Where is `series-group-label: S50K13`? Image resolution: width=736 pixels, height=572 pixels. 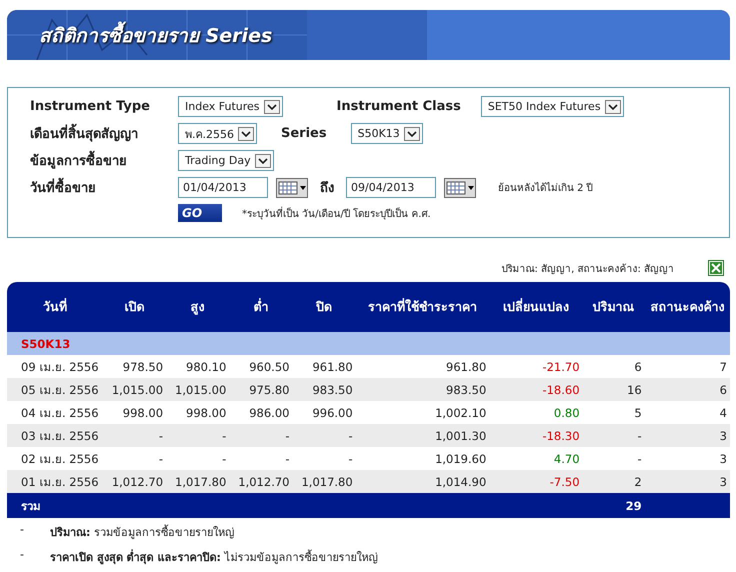
series-group-label: S50K13 is located at coordinates (45, 343).